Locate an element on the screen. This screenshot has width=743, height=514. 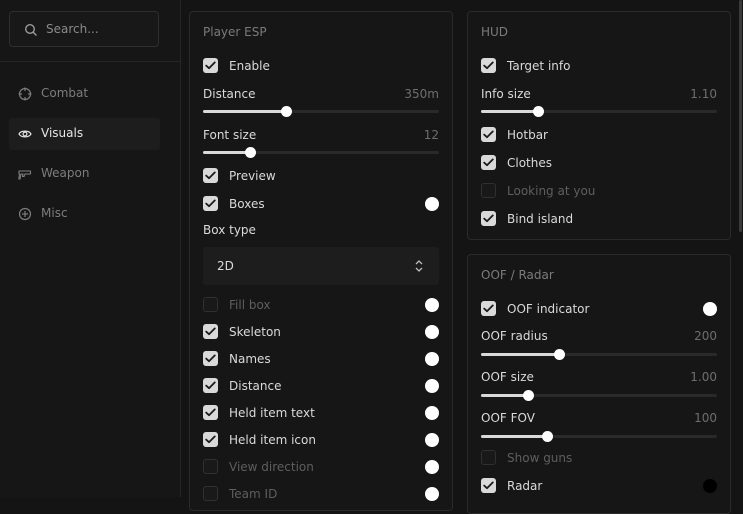
toggle-target-info: Target info is located at coordinates (599, 66).